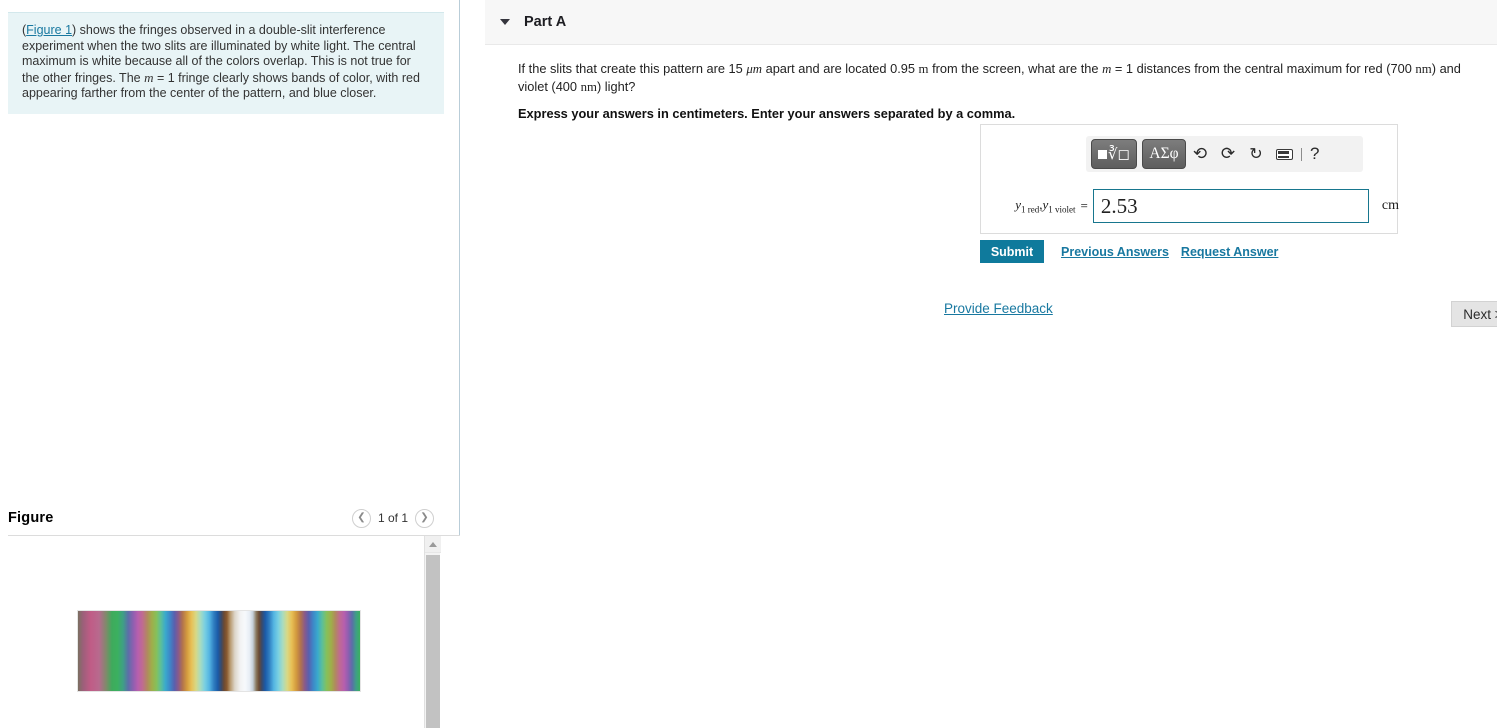 The height and width of the screenshot is (728, 1497). Describe the element at coordinates (433, 641) in the screenshot. I see `scrollbar-thumb` at that location.